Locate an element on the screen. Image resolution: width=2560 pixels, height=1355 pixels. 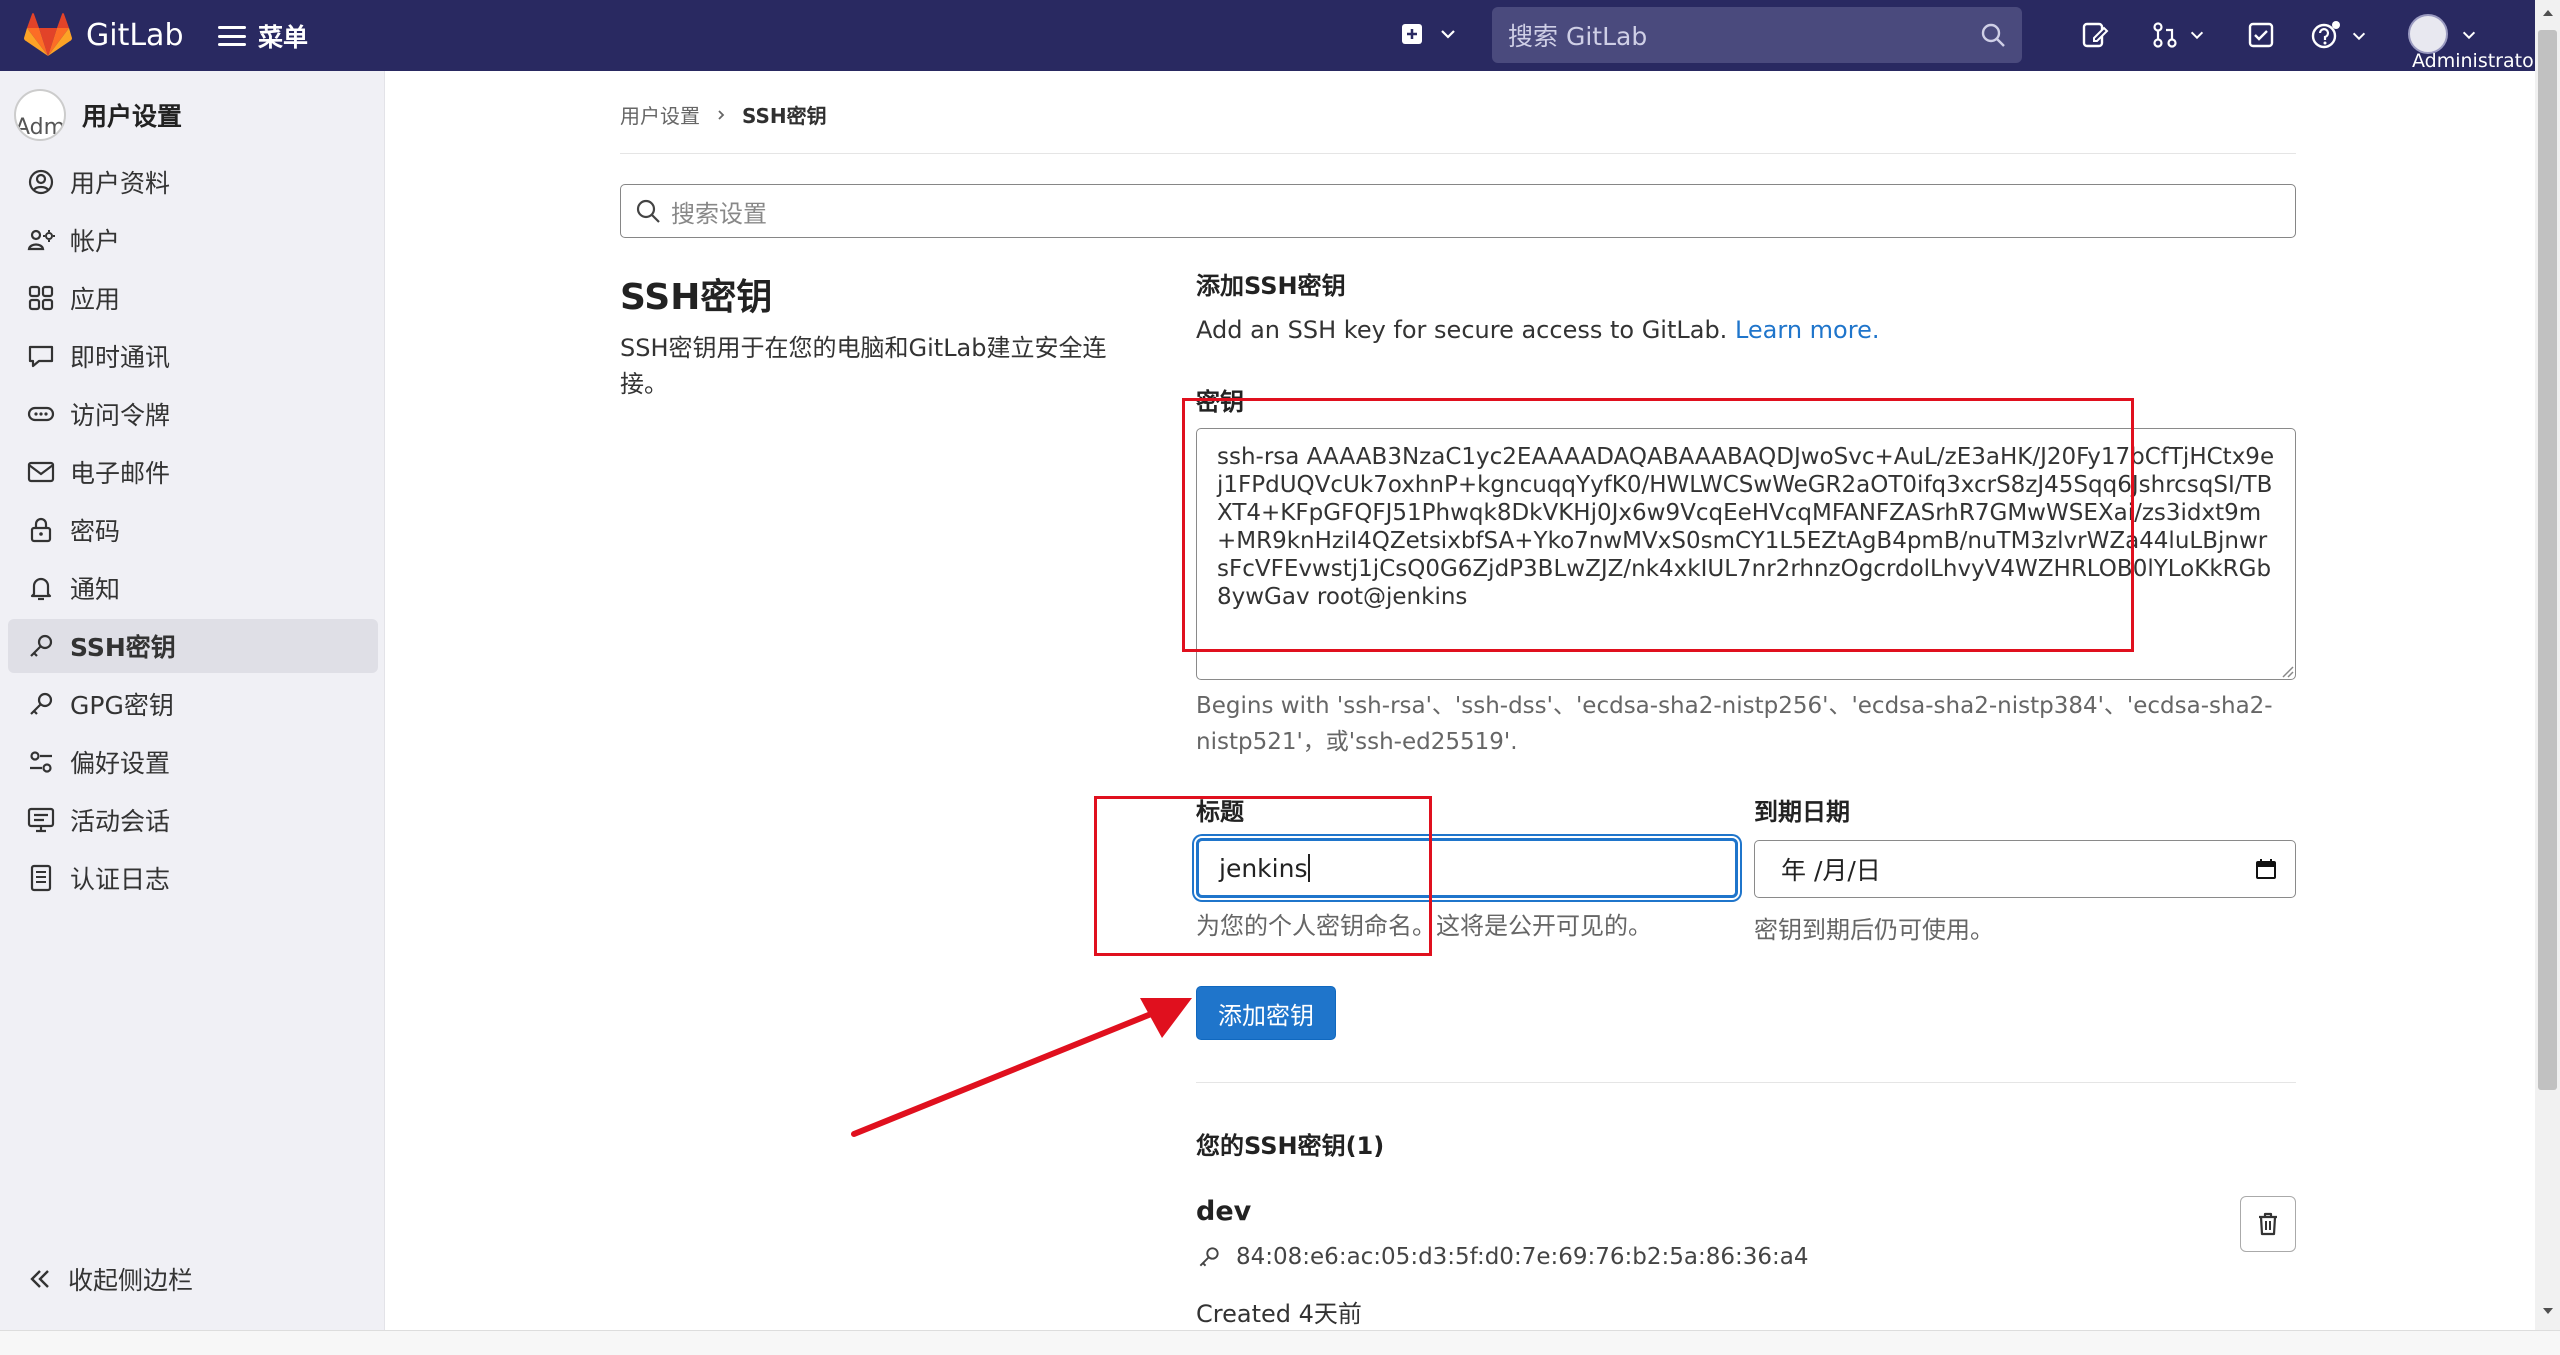
global-search-placeholder: 搜索 GitLab is located at coordinates (1578, 36).